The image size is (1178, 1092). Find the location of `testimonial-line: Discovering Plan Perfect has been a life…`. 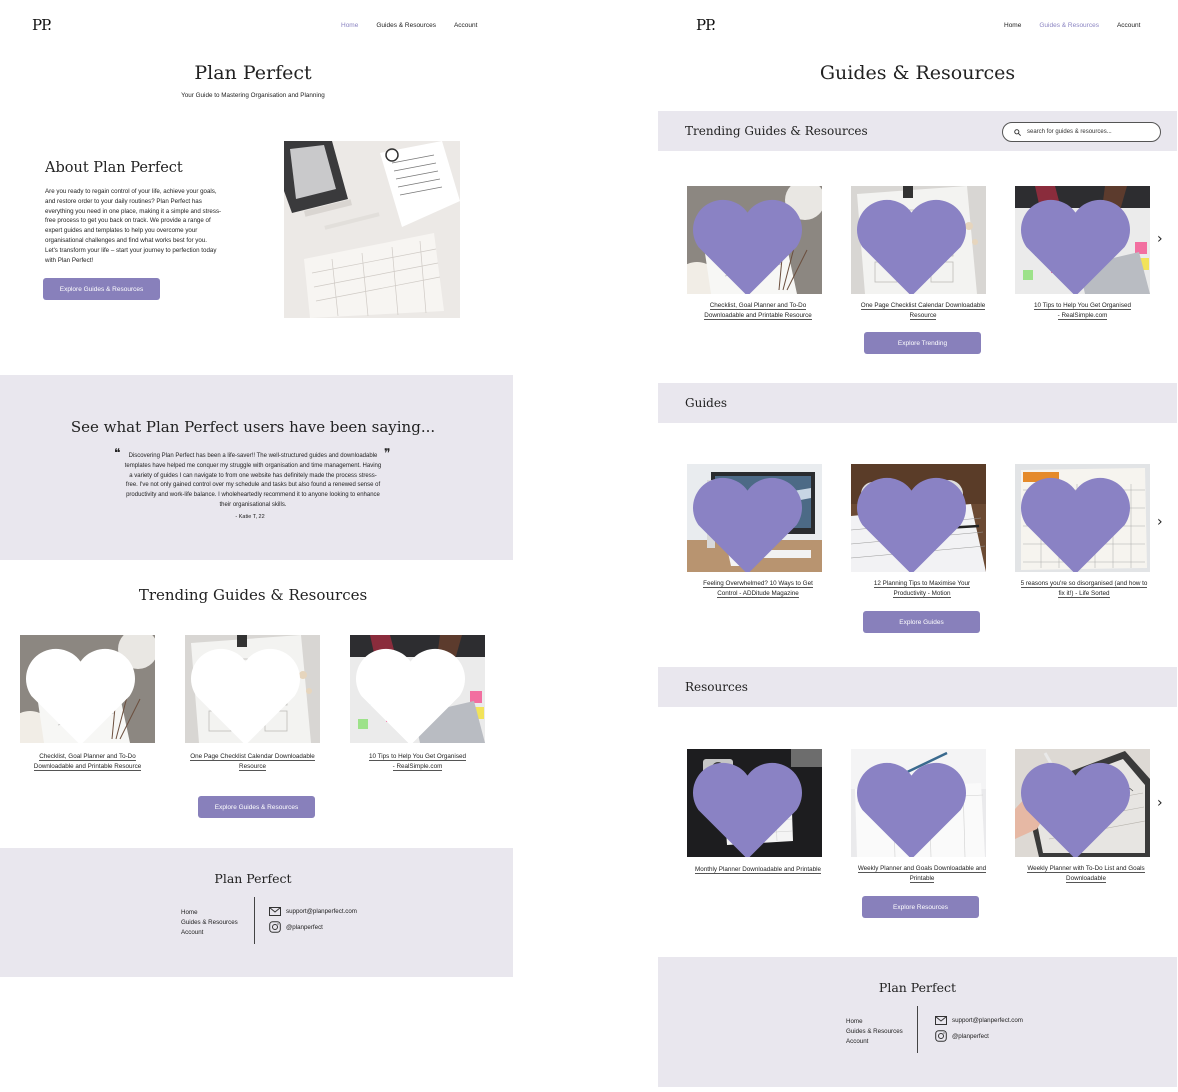

testimonial-line: Discovering Plan Perfect has been a life… is located at coordinates (253, 456).